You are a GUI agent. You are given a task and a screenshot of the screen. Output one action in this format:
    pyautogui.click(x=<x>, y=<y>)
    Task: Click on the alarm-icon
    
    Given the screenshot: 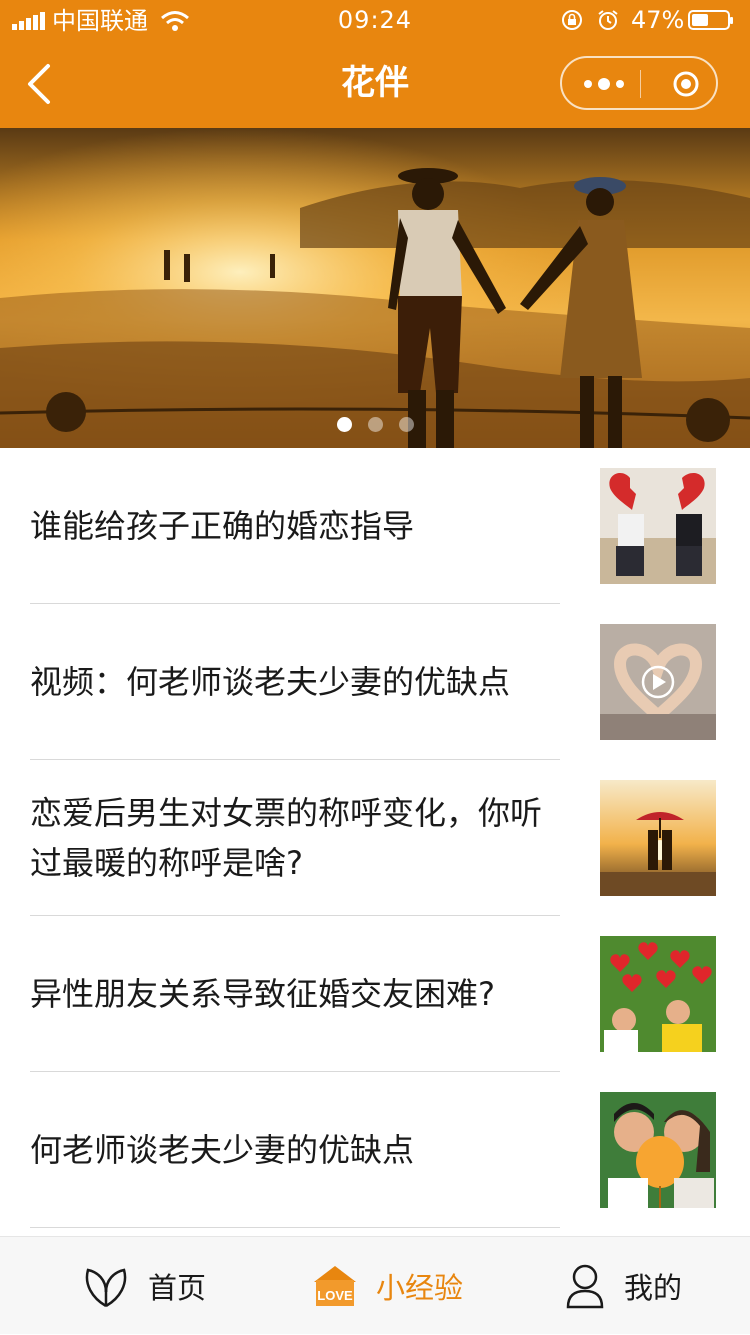 What is the action you would take?
    pyautogui.click(x=608, y=20)
    